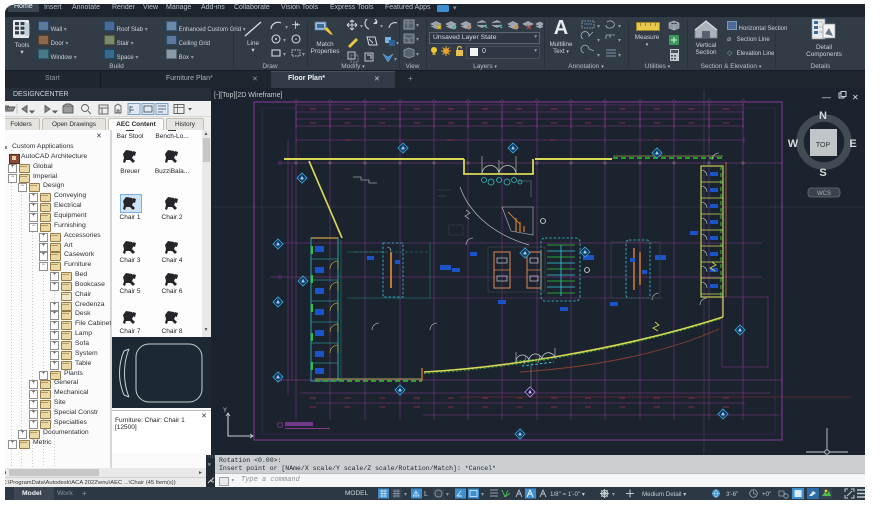 The width and height of the screenshot is (886, 510). Describe the element at coordinates (732, 494) in the screenshot. I see `svg-text: 3'-6"` at that location.